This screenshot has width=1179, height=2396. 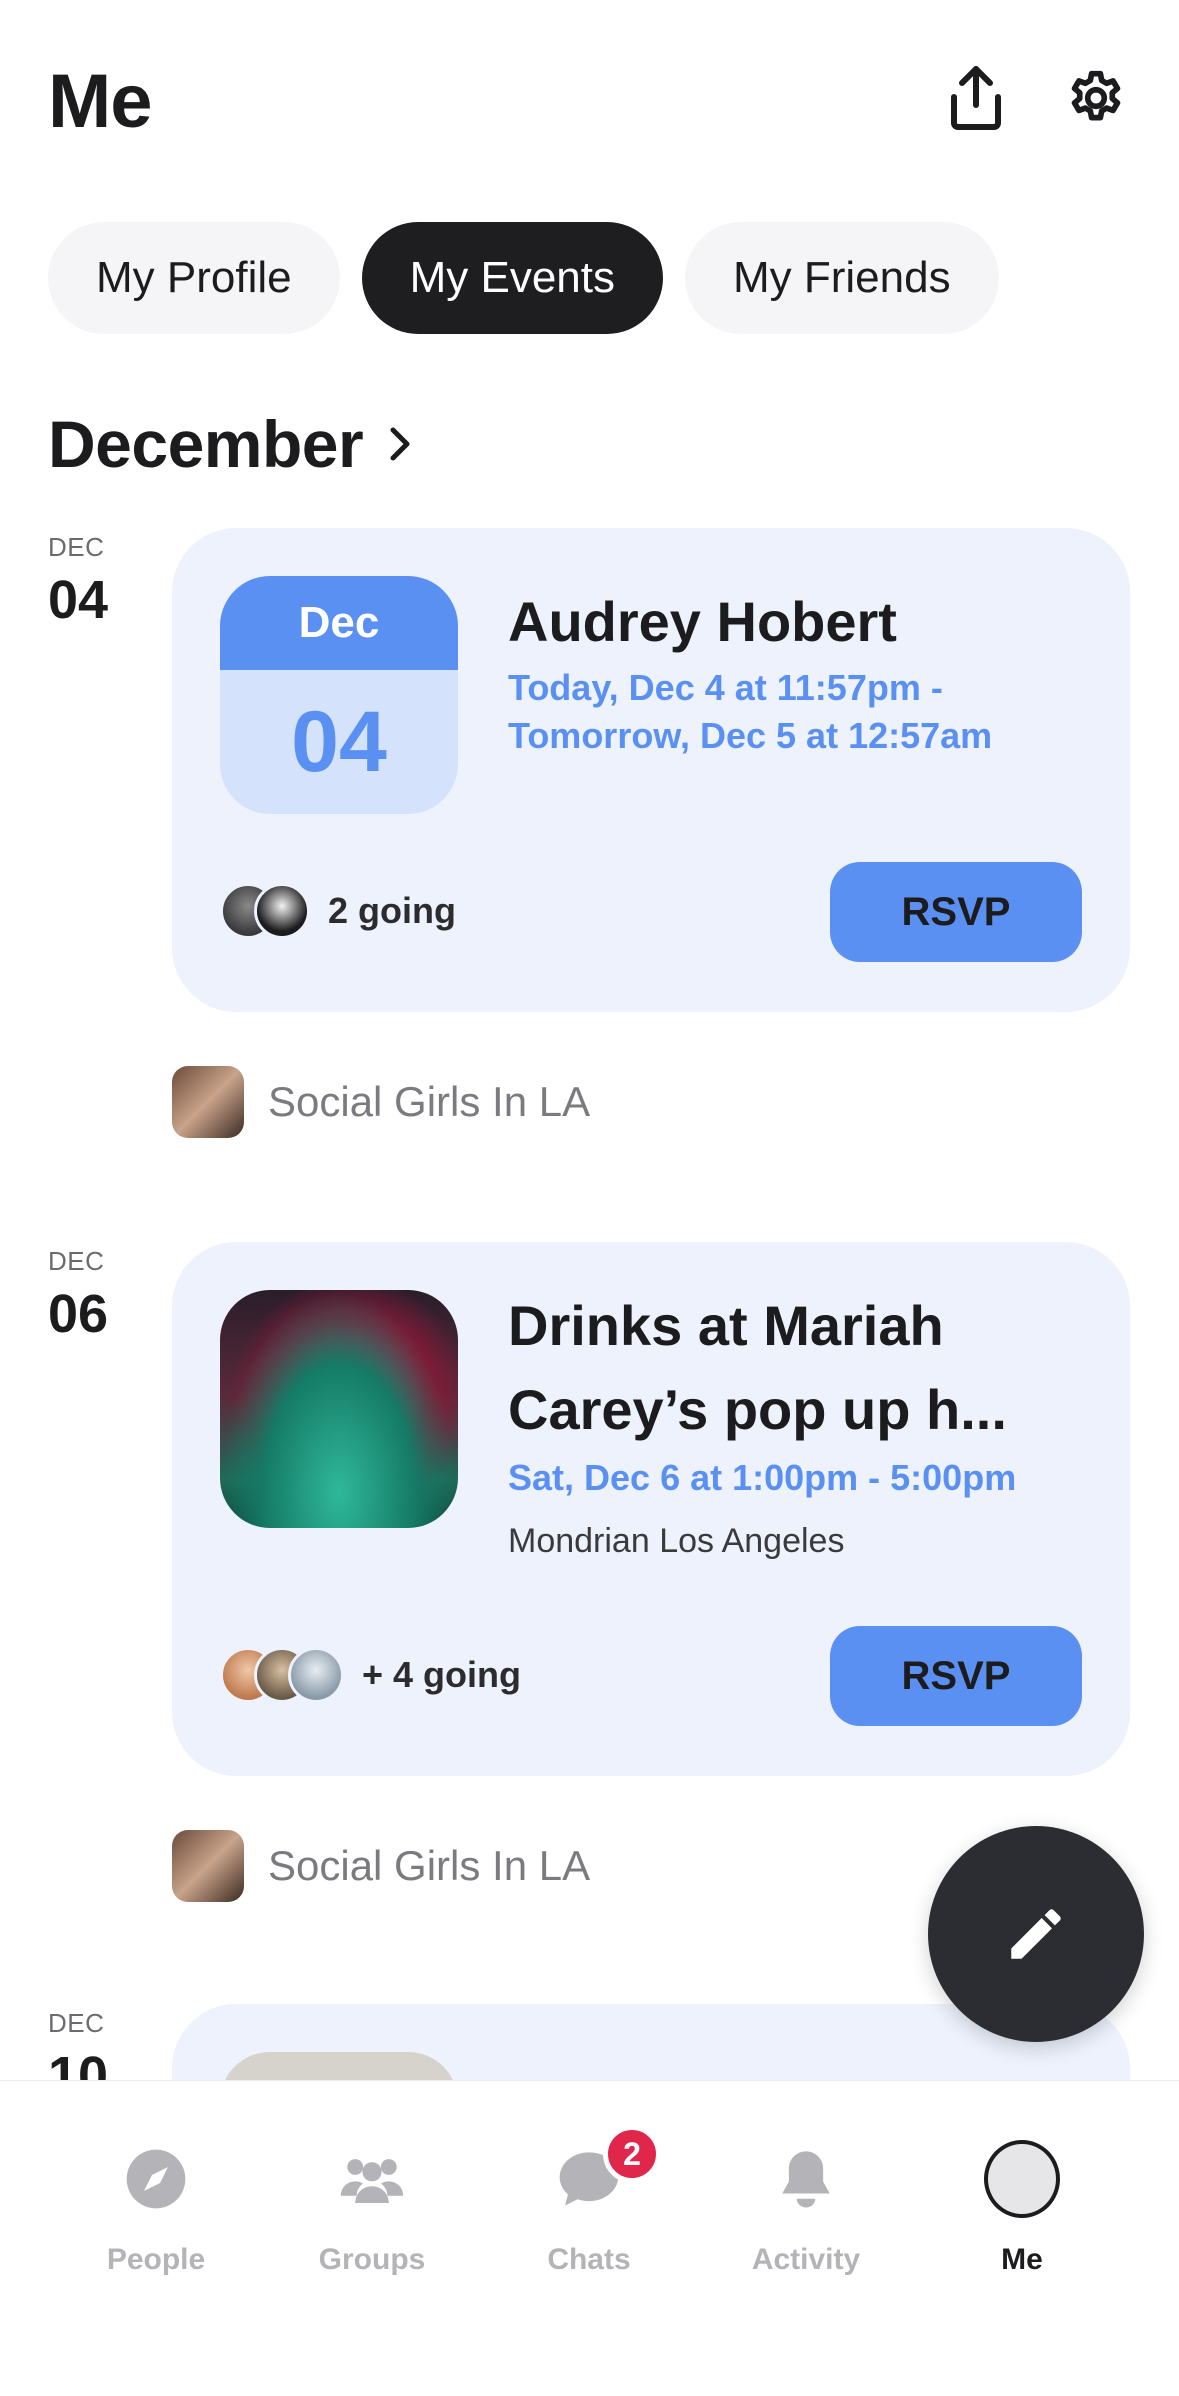 What do you see at coordinates (194, 278) in the screenshot?
I see `tab-my-profile: My Profile` at bounding box center [194, 278].